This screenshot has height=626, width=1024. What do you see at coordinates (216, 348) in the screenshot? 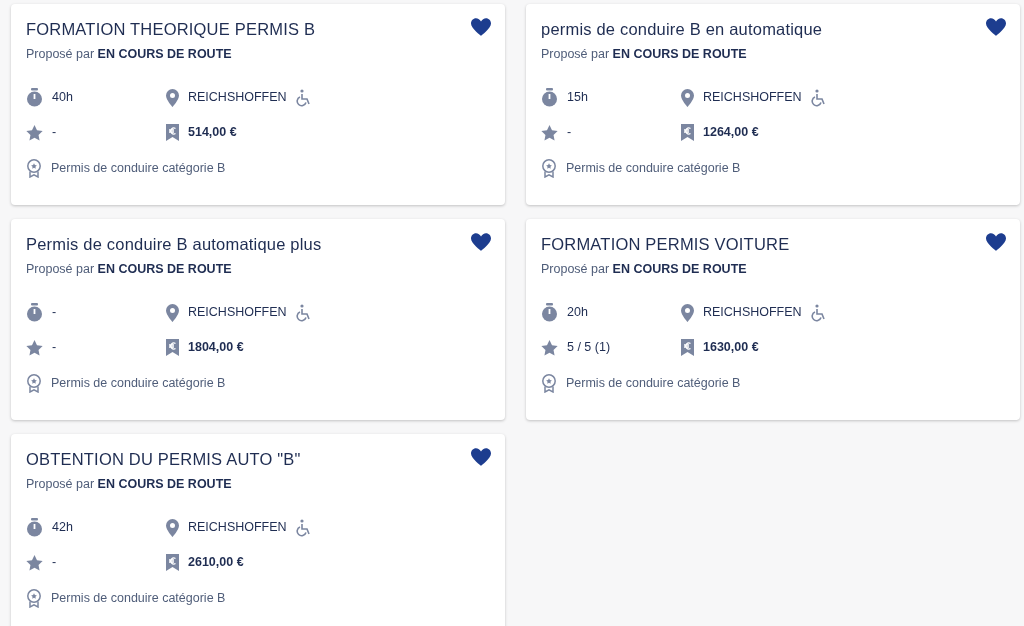
I see `price-text: 1804,00 €` at bounding box center [216, 348].